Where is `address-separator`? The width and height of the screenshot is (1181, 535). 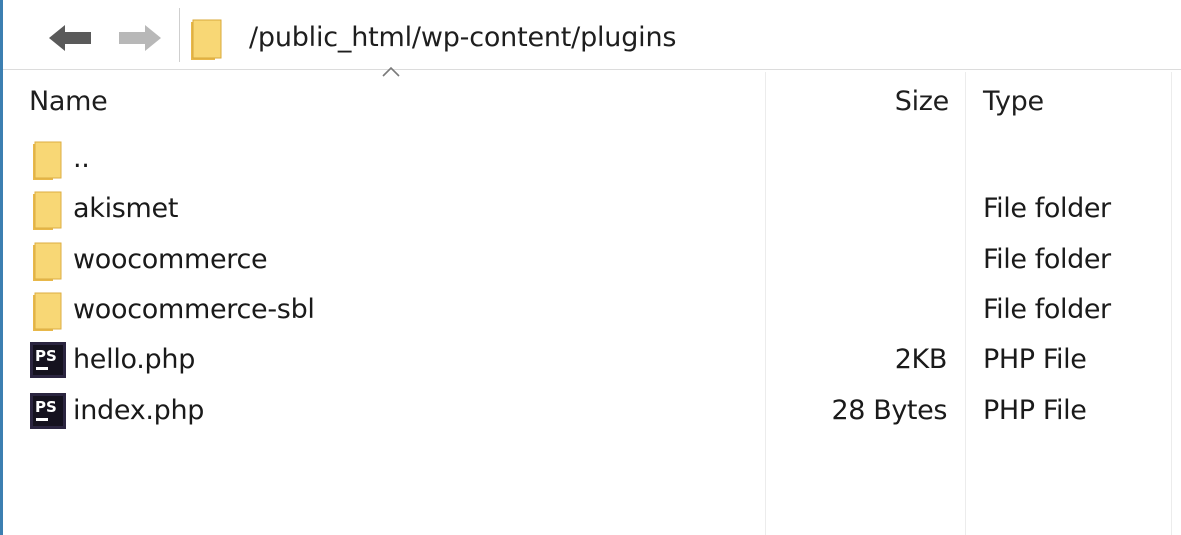 address-separator is located at coordinates (179, 35).